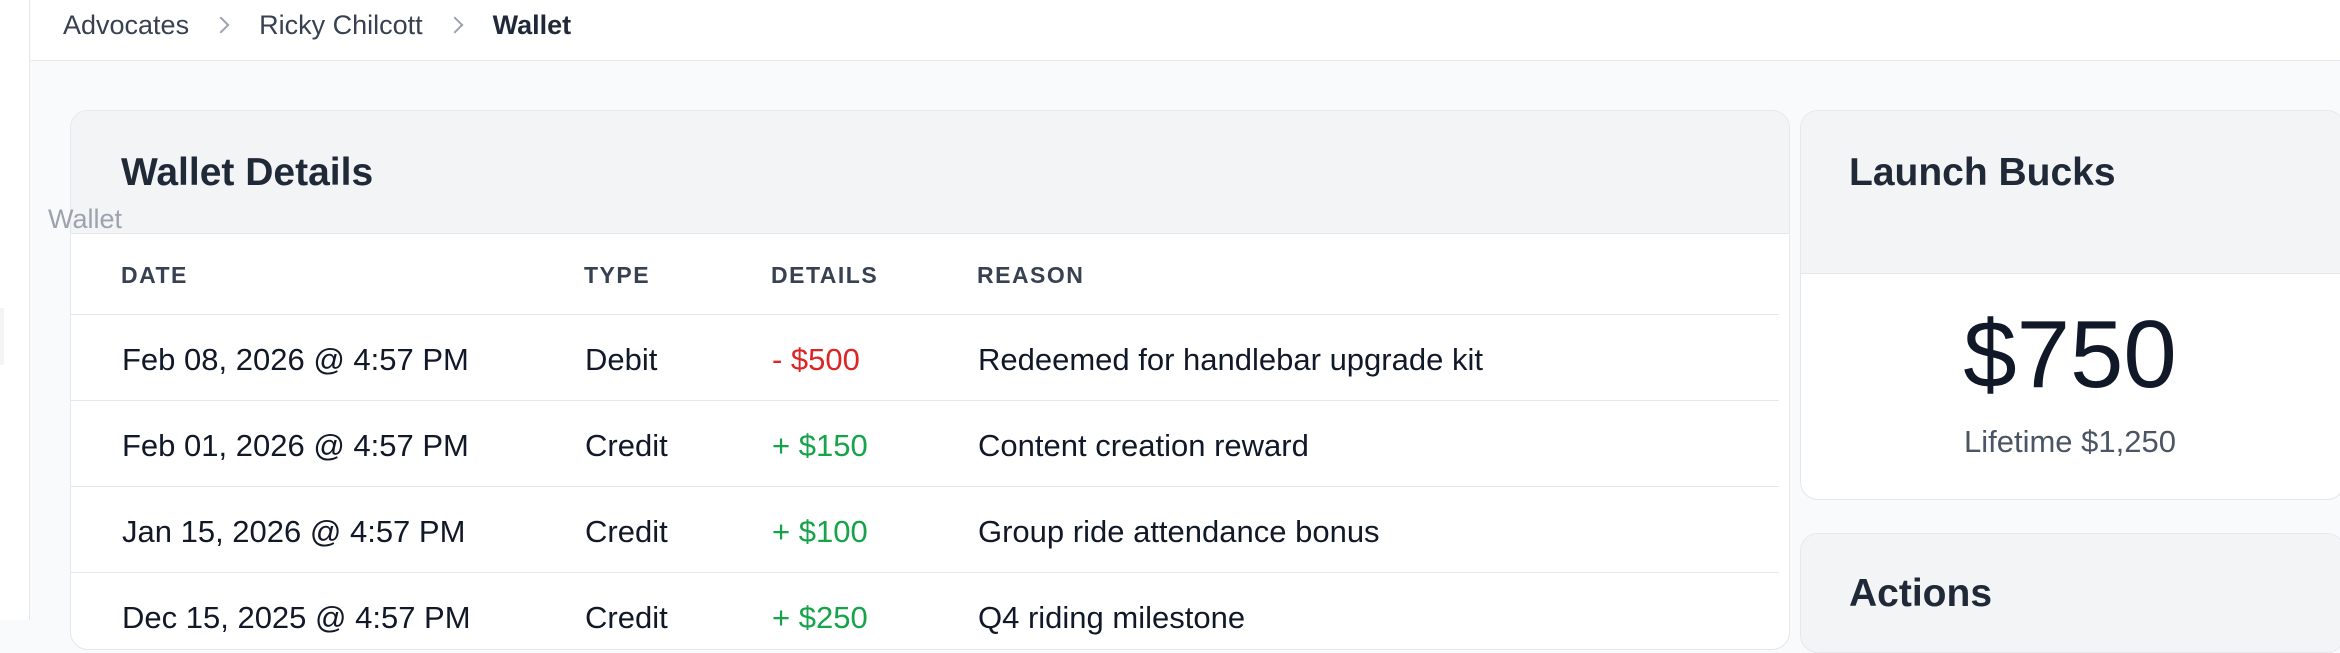 The image size is (2340, 653). Describe the element at coordinates (1143, 445) in the screenshot. I see `row-reason: Content creation reward` at that location.